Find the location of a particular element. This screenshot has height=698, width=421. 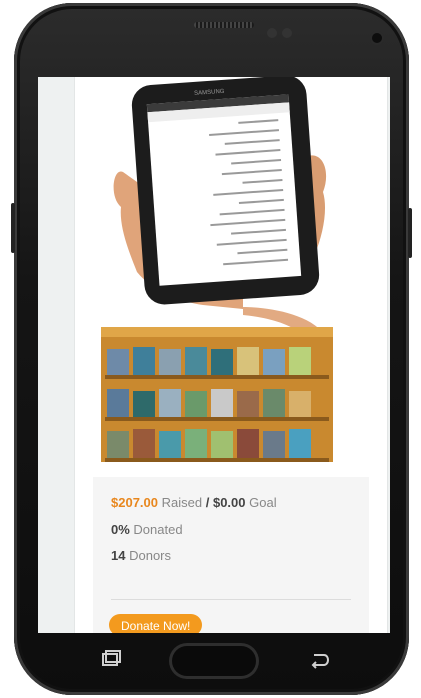

percent-row: 0% Donated is located at coordinates (147, 529).